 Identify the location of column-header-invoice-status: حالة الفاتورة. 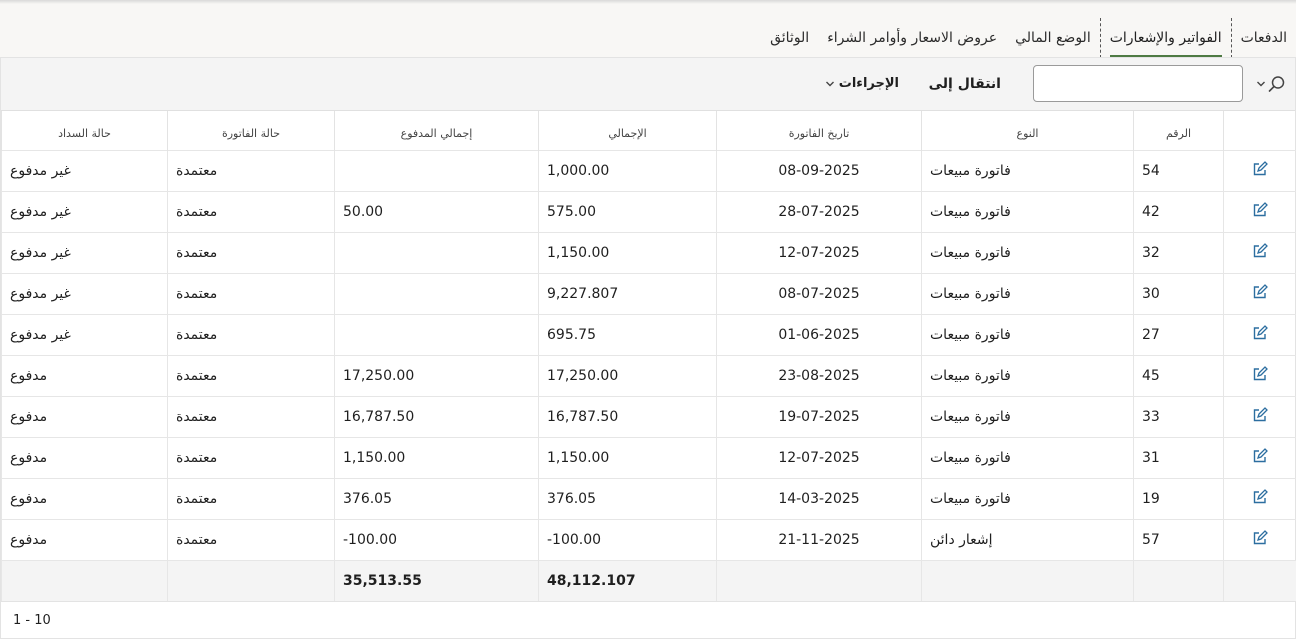
(251, 130).